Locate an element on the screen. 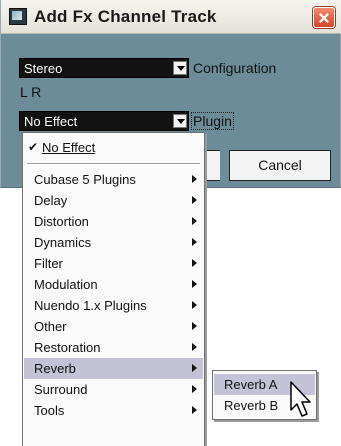 The width and height of the screenshot is (341, 446). menu-item-filter: Filter is located at coordinates (113, 263).